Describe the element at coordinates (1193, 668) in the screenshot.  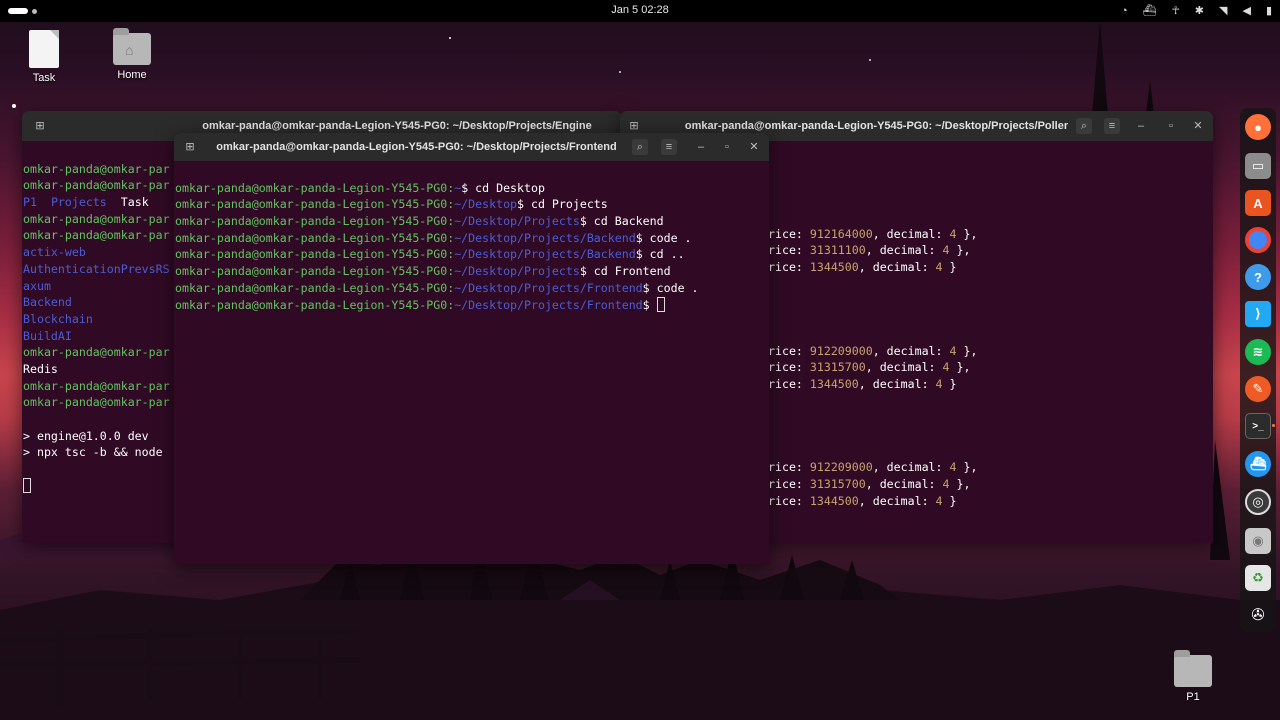
I see `folder-icon` at that location.